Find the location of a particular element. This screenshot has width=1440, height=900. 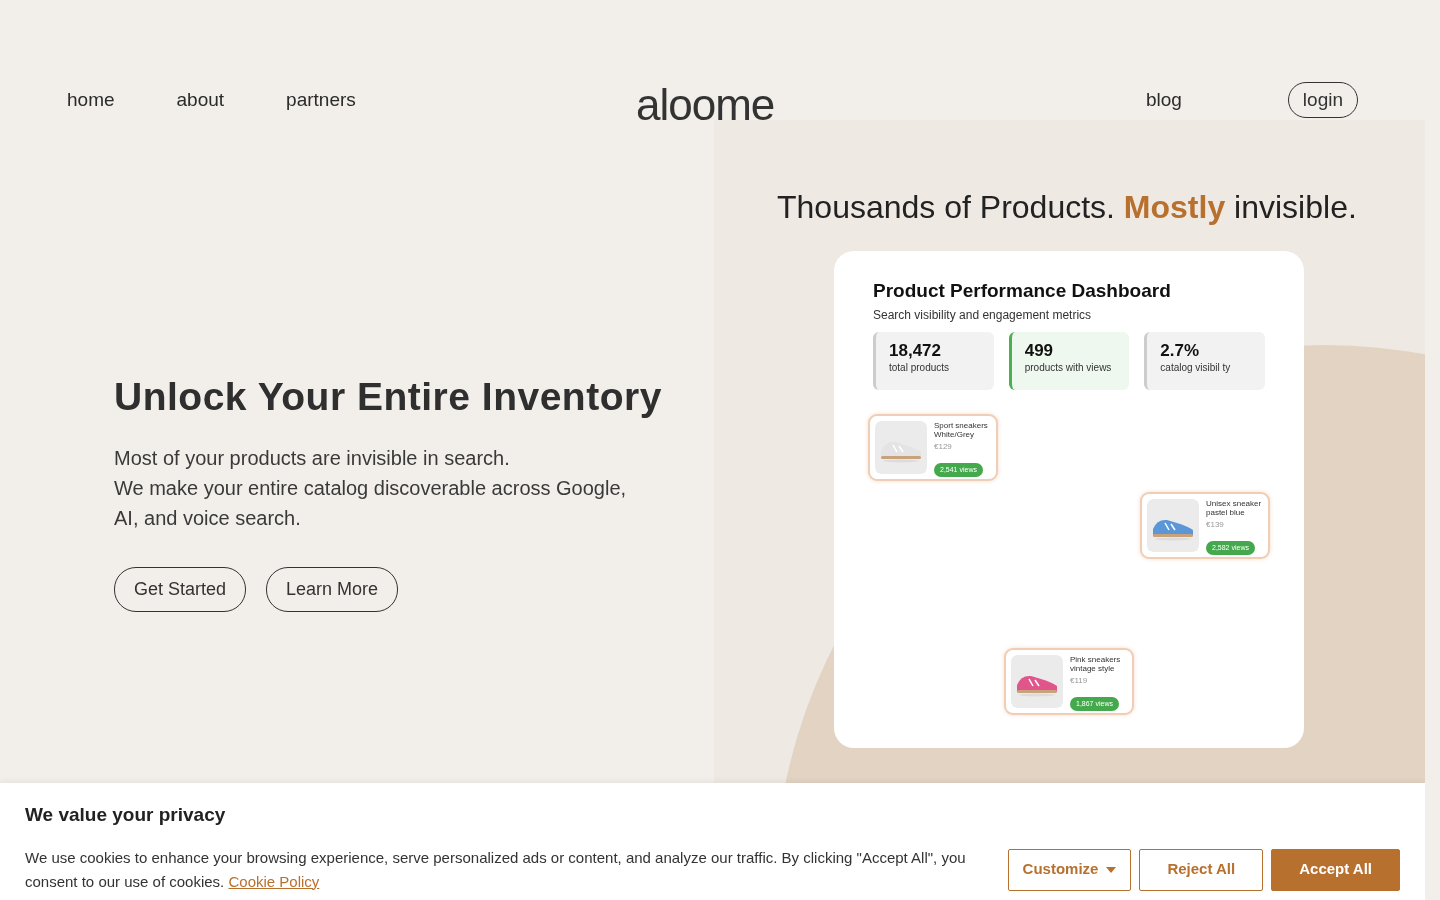

hero-text: AI, and voice search. is located at coordinates (208, 518).